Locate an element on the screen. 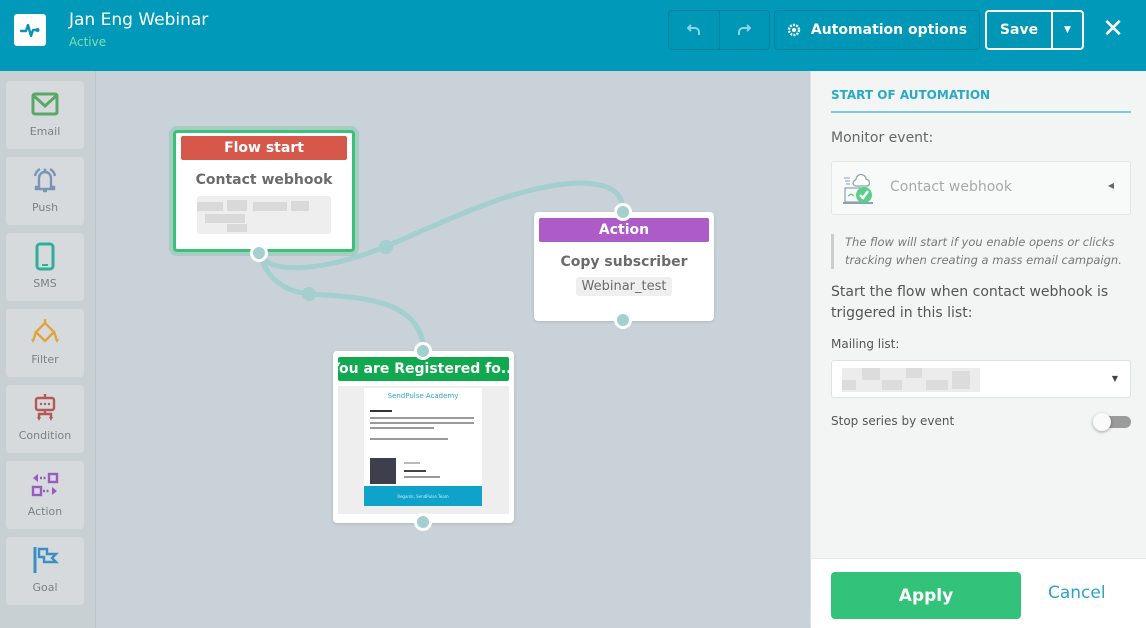  palette-label: Email is located at coordinates (45, 131).